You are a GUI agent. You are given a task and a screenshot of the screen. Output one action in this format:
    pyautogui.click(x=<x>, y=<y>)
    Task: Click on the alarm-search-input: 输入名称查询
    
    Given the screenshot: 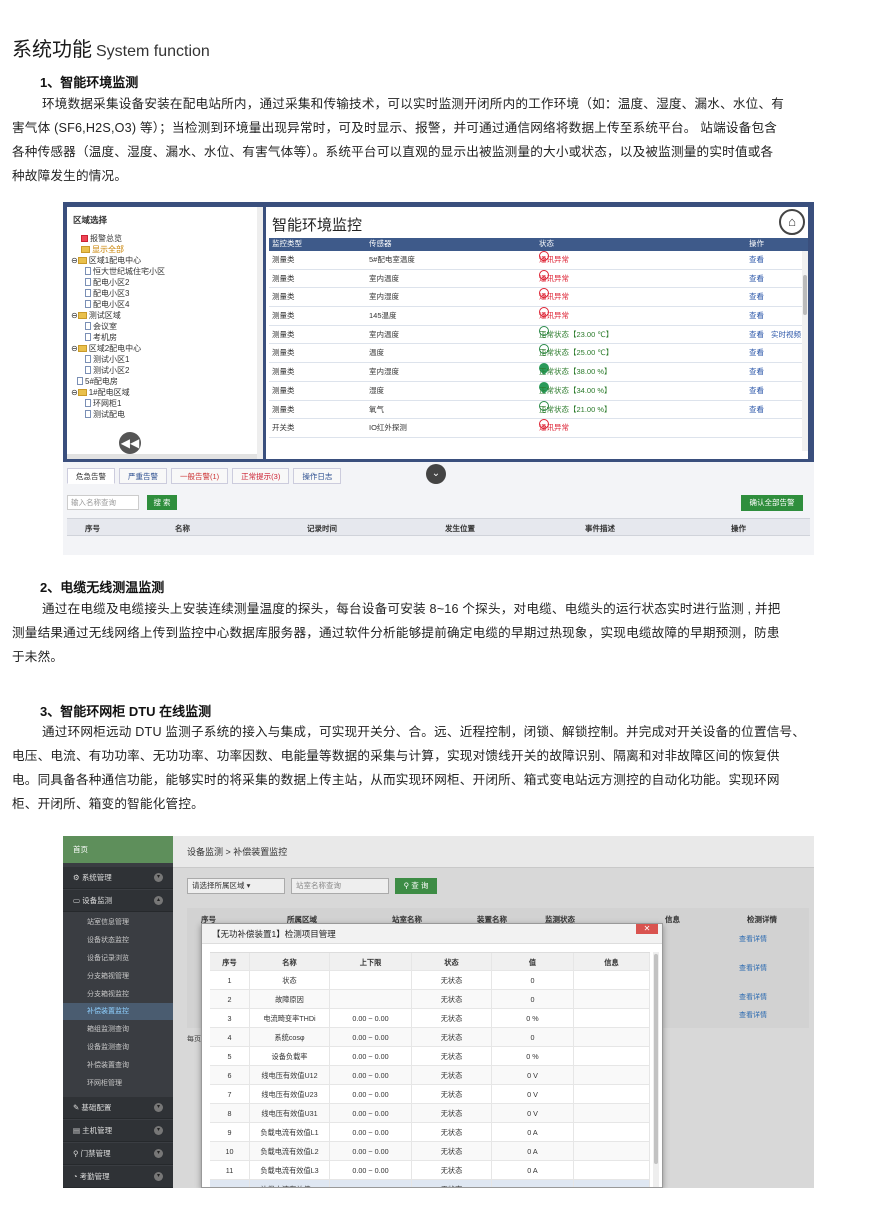 What is the action you would take?
    pyautogui.click(x=103, y=502)
    